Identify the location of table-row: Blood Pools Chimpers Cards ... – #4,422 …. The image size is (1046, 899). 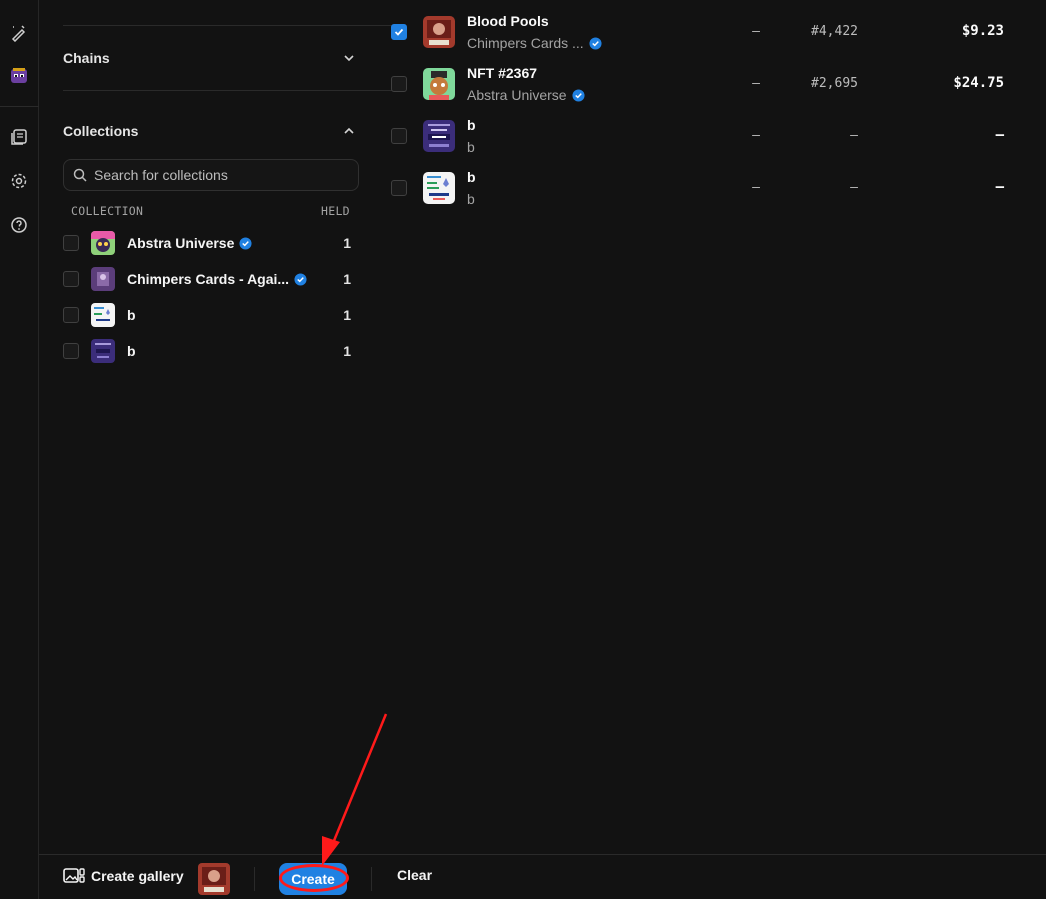
(715, 29).